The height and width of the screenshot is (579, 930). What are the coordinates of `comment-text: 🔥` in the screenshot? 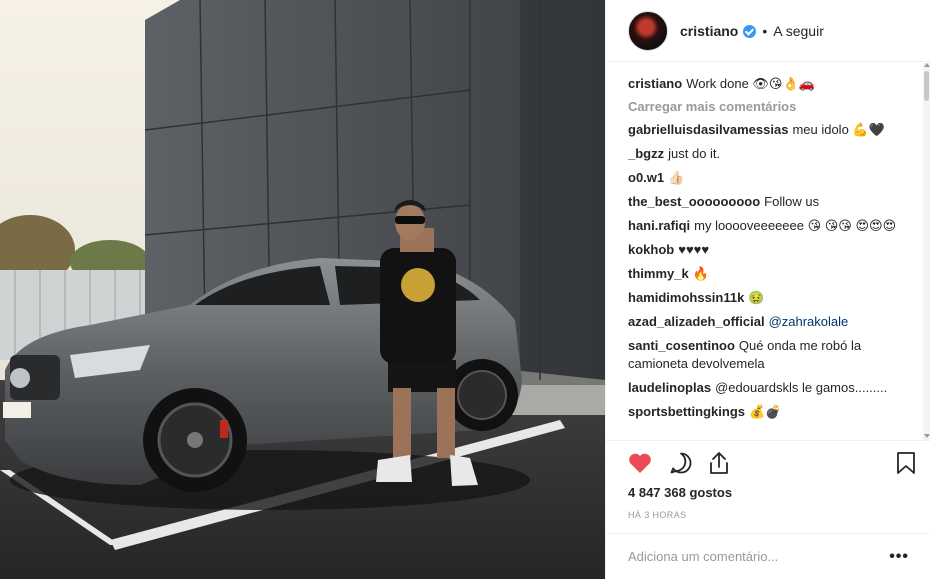 It's located at (700, 273).